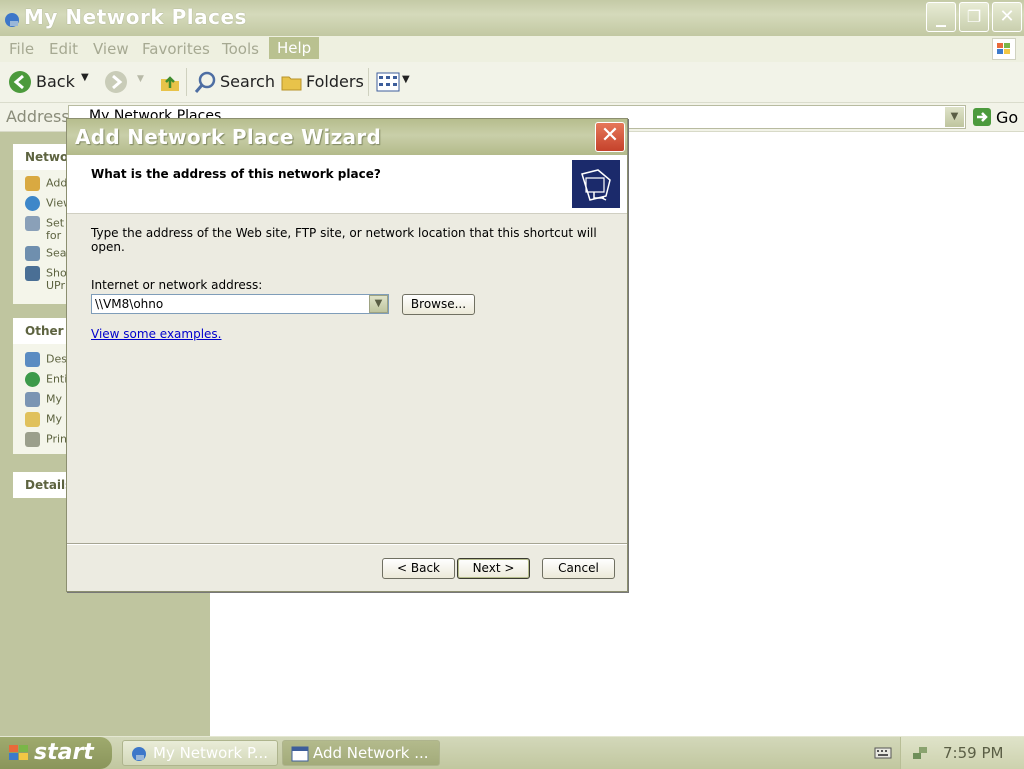 Image resolution: width=1024 pixels, height=769 pixels. What do you see at coordinates (920, 755) in the screenshot?
I see `network-tray-icon` at bounding box center [920, 755].